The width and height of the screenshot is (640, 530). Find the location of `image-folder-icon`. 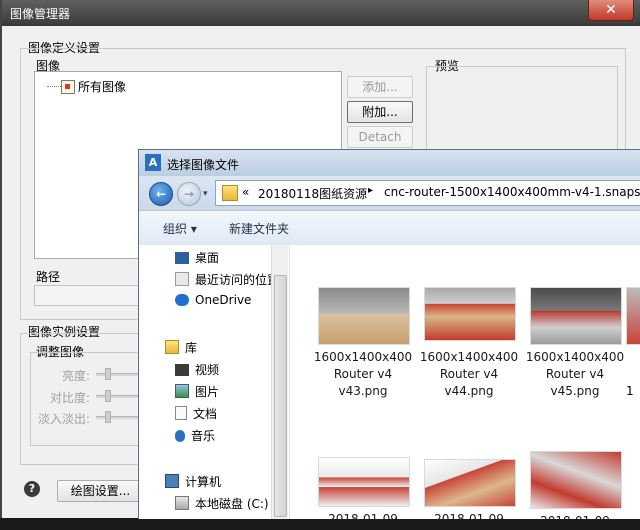

image-folder-icon is located at coordinates (68, 87).